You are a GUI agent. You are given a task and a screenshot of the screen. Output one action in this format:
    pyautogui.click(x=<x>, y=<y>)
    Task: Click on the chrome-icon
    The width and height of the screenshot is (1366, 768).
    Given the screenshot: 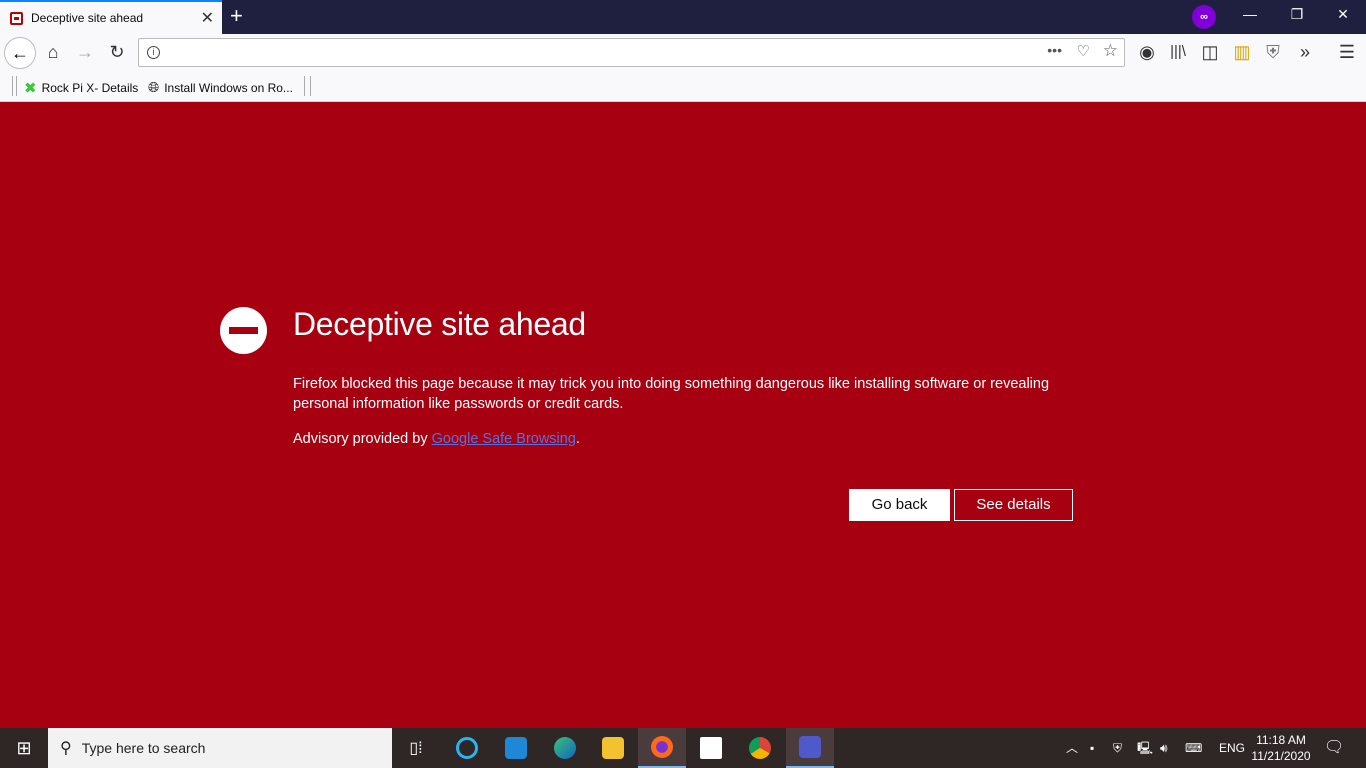 What is the action you would take?
    pyautogui.click(x=760, y=748)
    